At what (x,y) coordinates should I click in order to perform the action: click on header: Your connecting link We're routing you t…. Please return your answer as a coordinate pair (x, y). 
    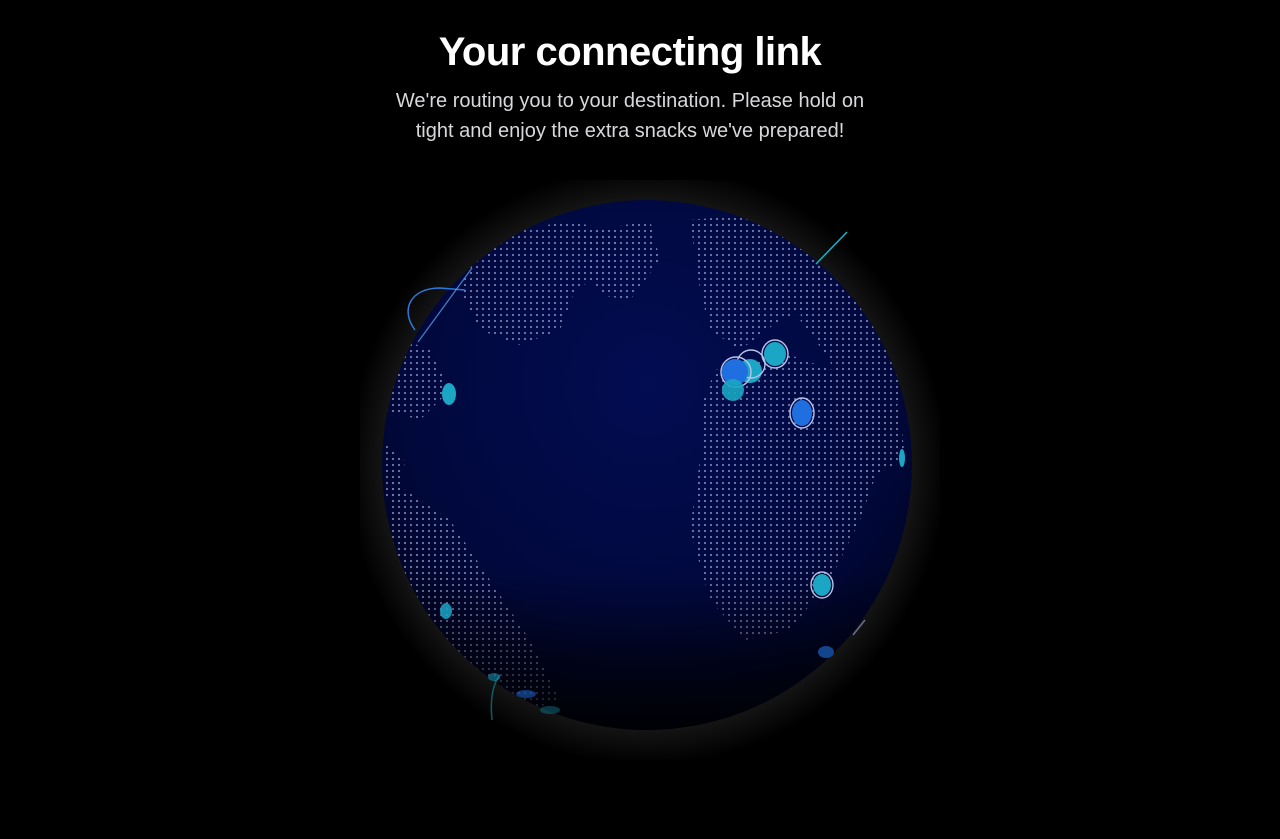
    Looking at the image, I should click on (630, 86).